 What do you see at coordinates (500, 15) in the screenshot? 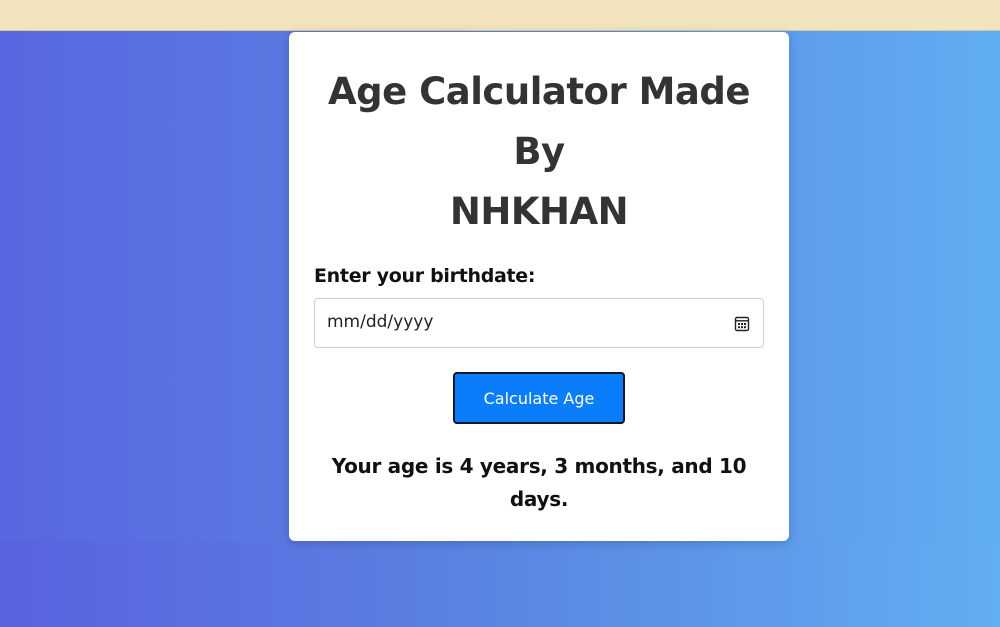
I see `top-bar` at bounding box center [500, 15].